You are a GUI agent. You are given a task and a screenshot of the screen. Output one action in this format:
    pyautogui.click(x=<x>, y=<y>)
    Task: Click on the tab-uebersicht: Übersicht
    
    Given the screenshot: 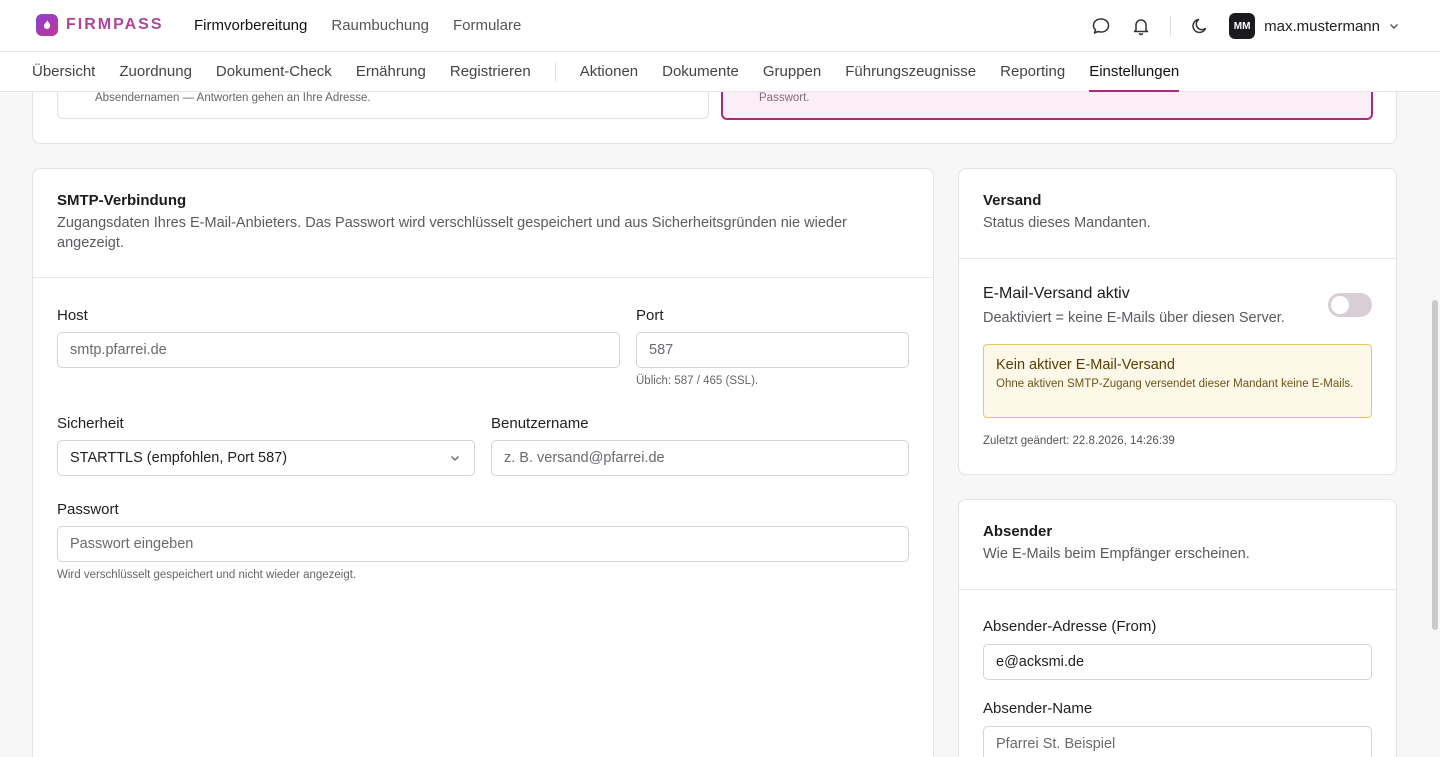 What is the action you would take?
    pyautogui.click(x=63, y=72)
    